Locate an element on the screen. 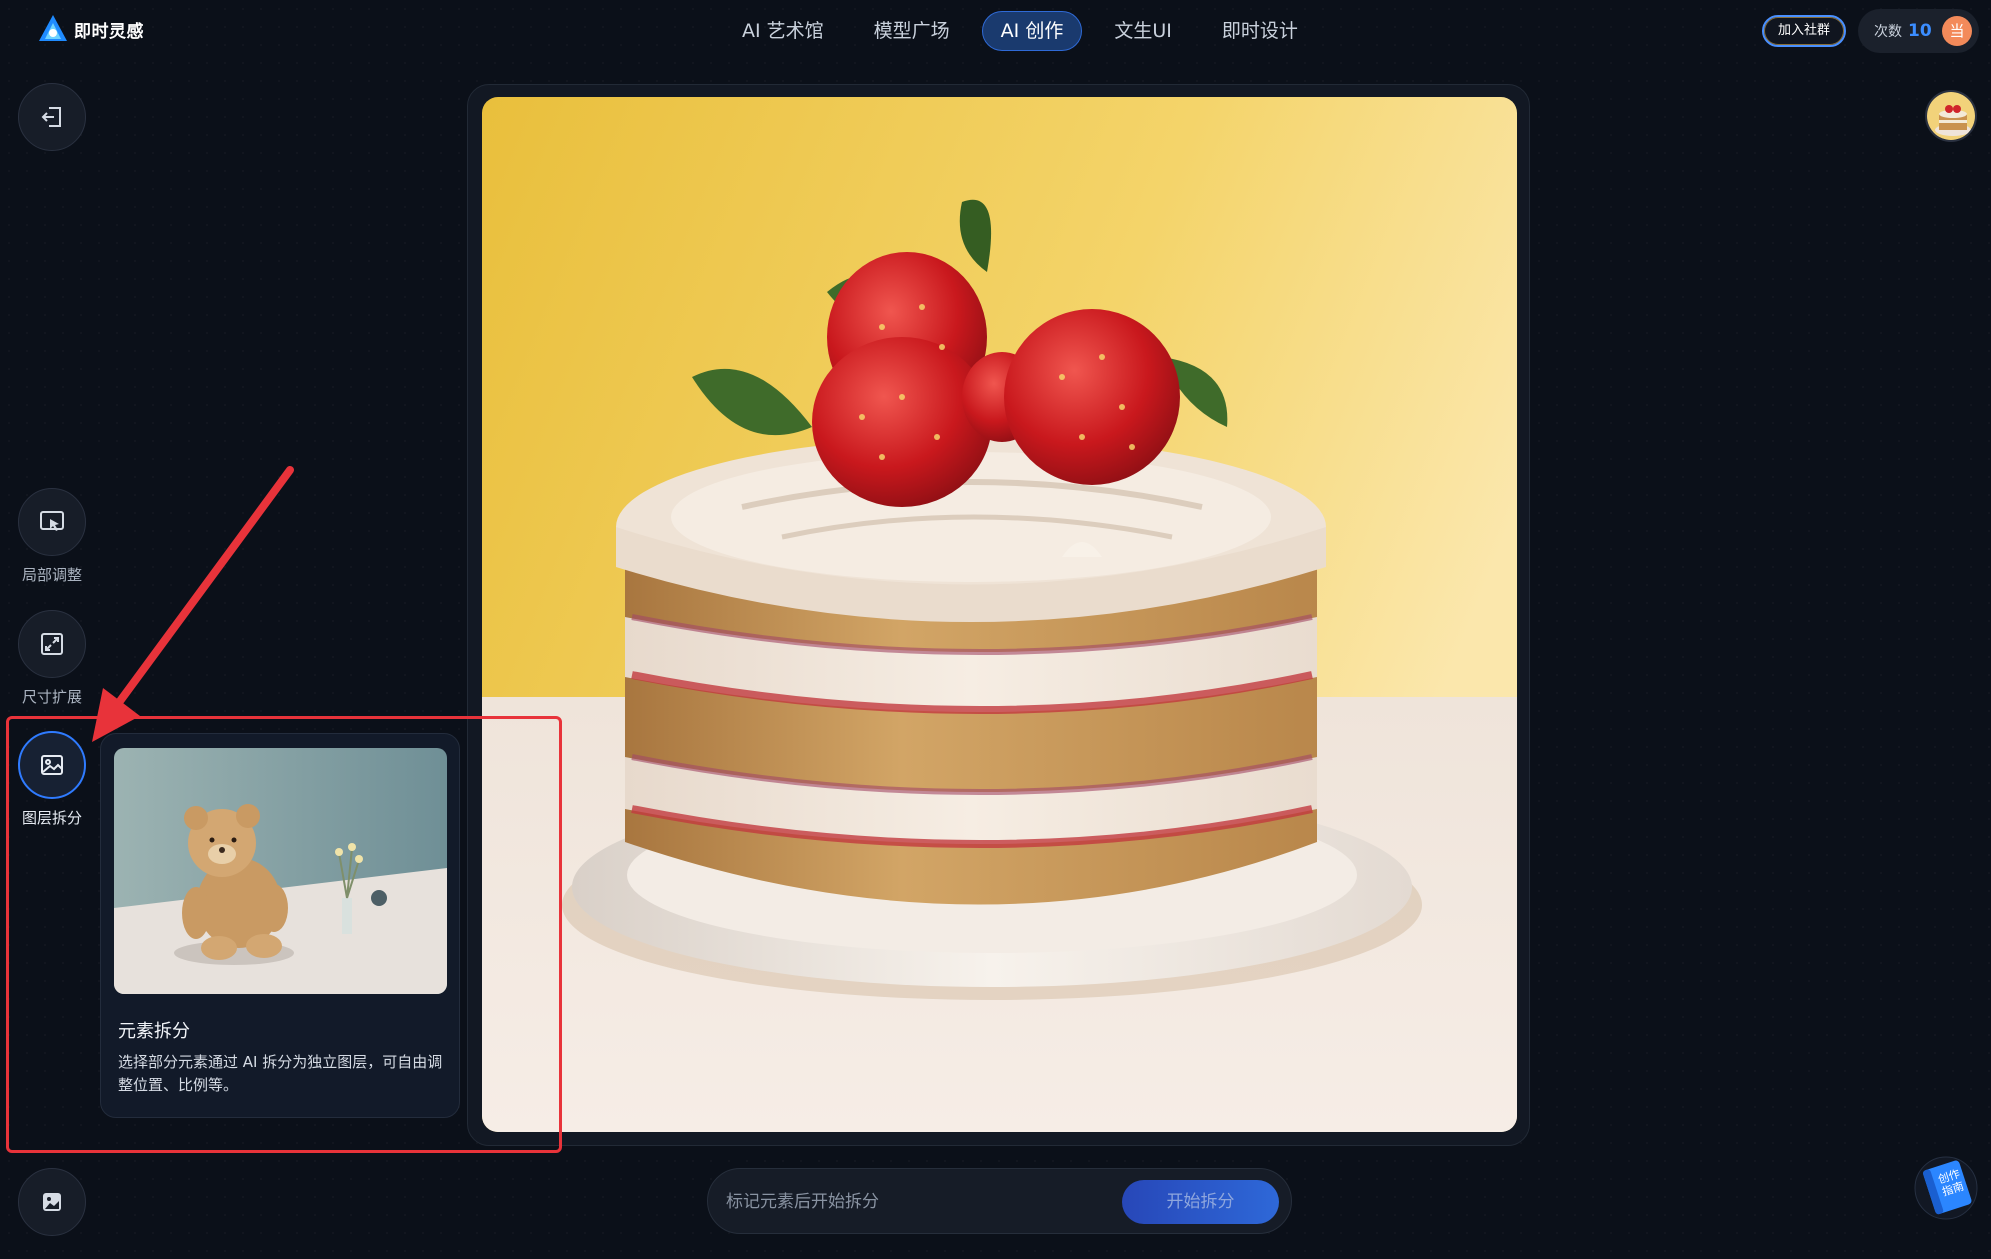 The image size is (1991, 1259). quota-badge: 次数 10 当 is located at coordinates (1918, 31).